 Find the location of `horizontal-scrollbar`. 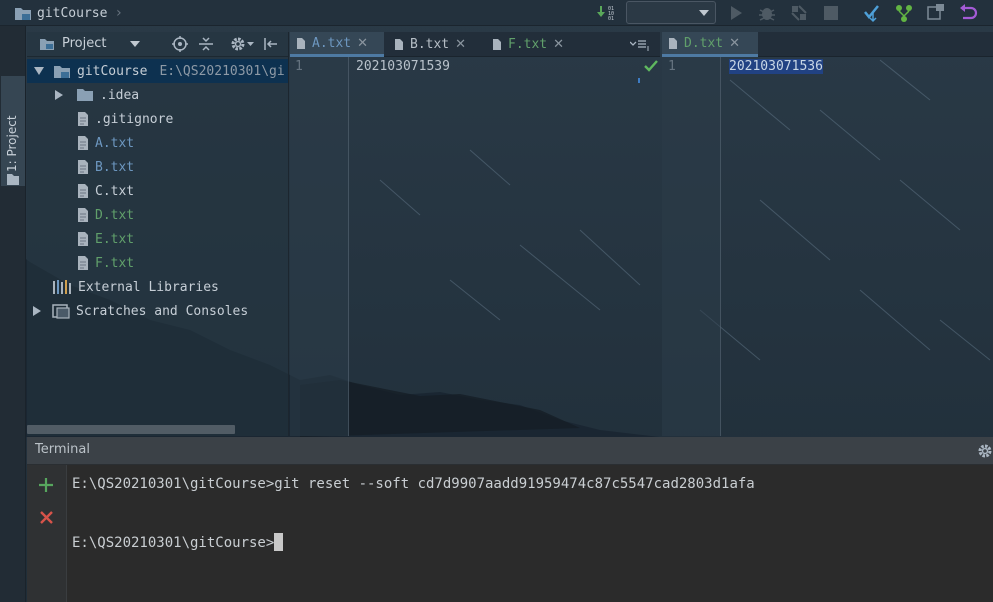

horizontal-scrollbar is located at coordinates (131, 429).